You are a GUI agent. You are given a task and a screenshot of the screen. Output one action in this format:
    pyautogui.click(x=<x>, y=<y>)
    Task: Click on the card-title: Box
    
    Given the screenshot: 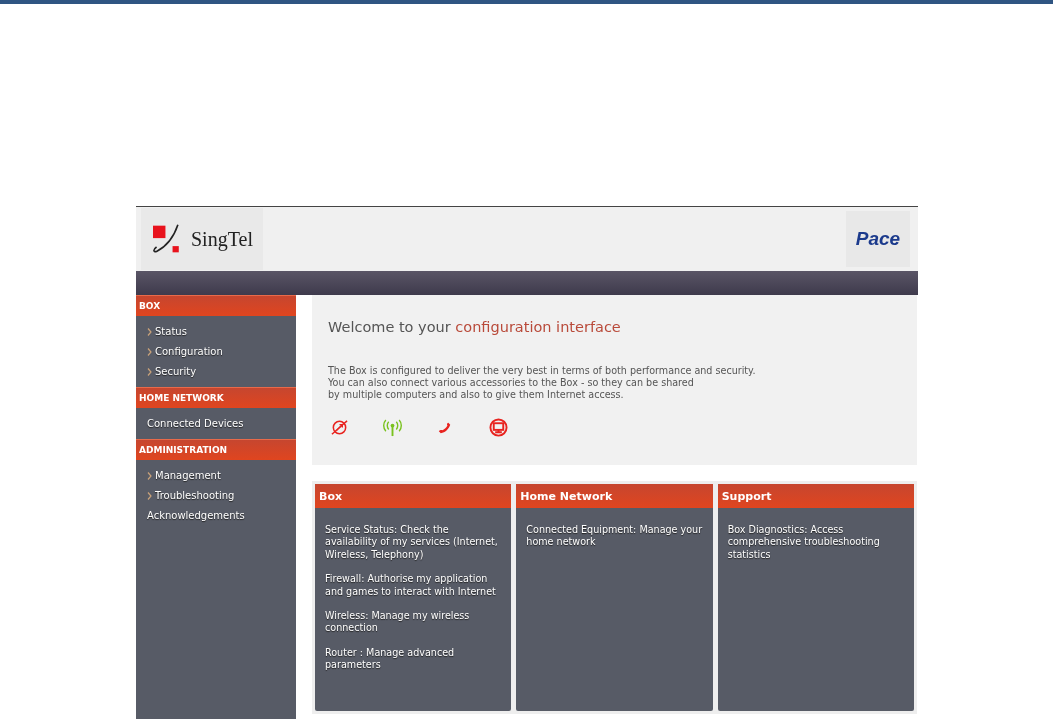 What is the action you would take?
    pyautogui.click(x=413, y=496)
    